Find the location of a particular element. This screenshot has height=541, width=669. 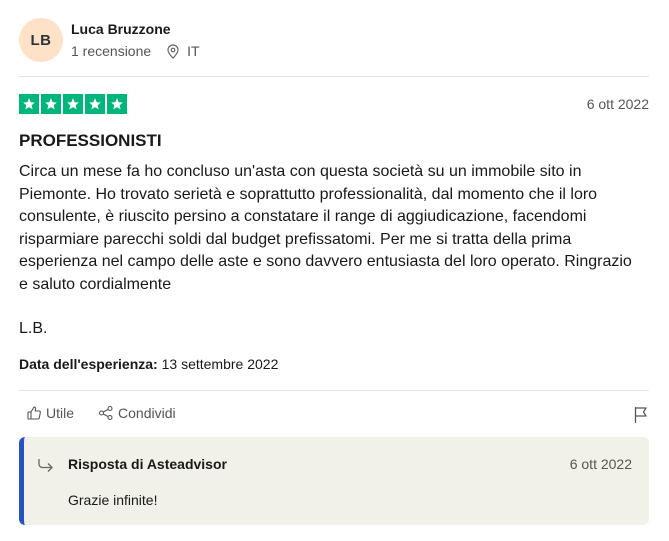

reply-text: Grazie infinite! is located at coordinates (113, 500).